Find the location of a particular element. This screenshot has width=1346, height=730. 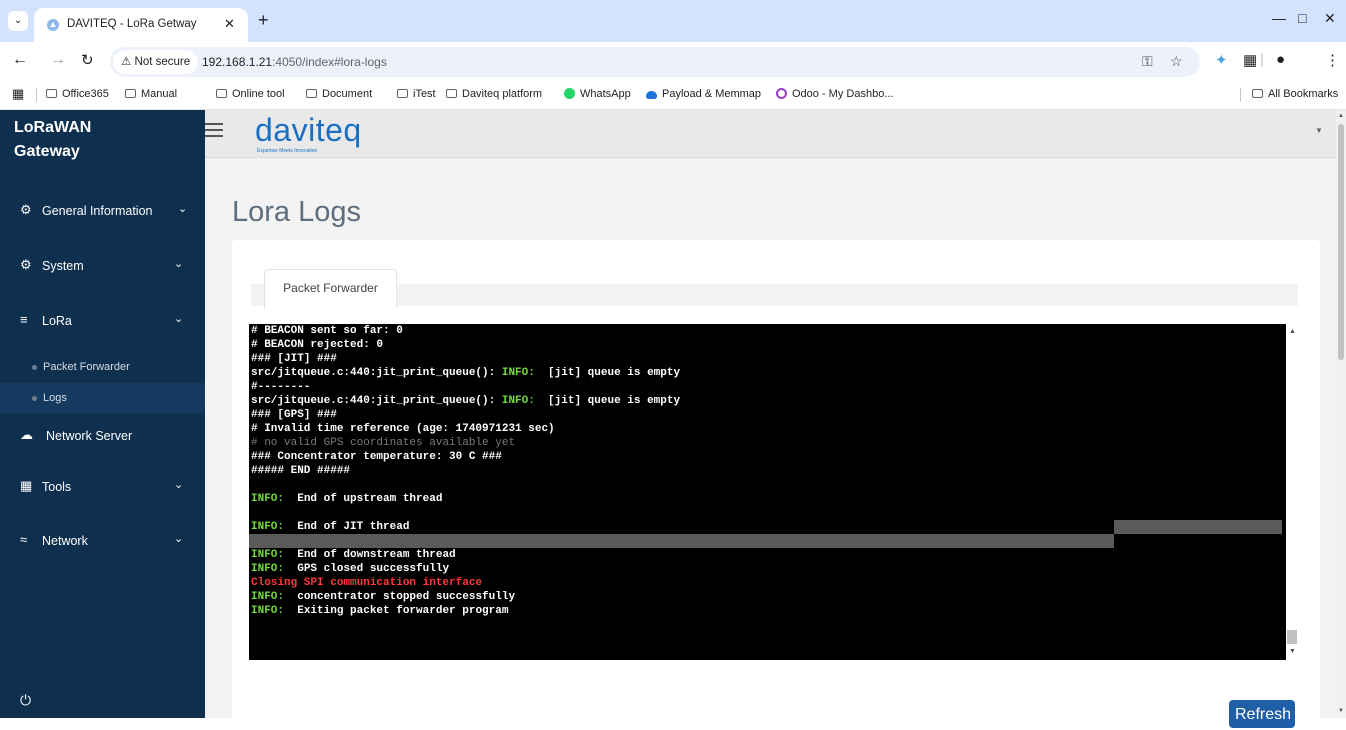

sidebar-item-lora: ≡ LoRa ⌄ is located at coordinates (102, 321).